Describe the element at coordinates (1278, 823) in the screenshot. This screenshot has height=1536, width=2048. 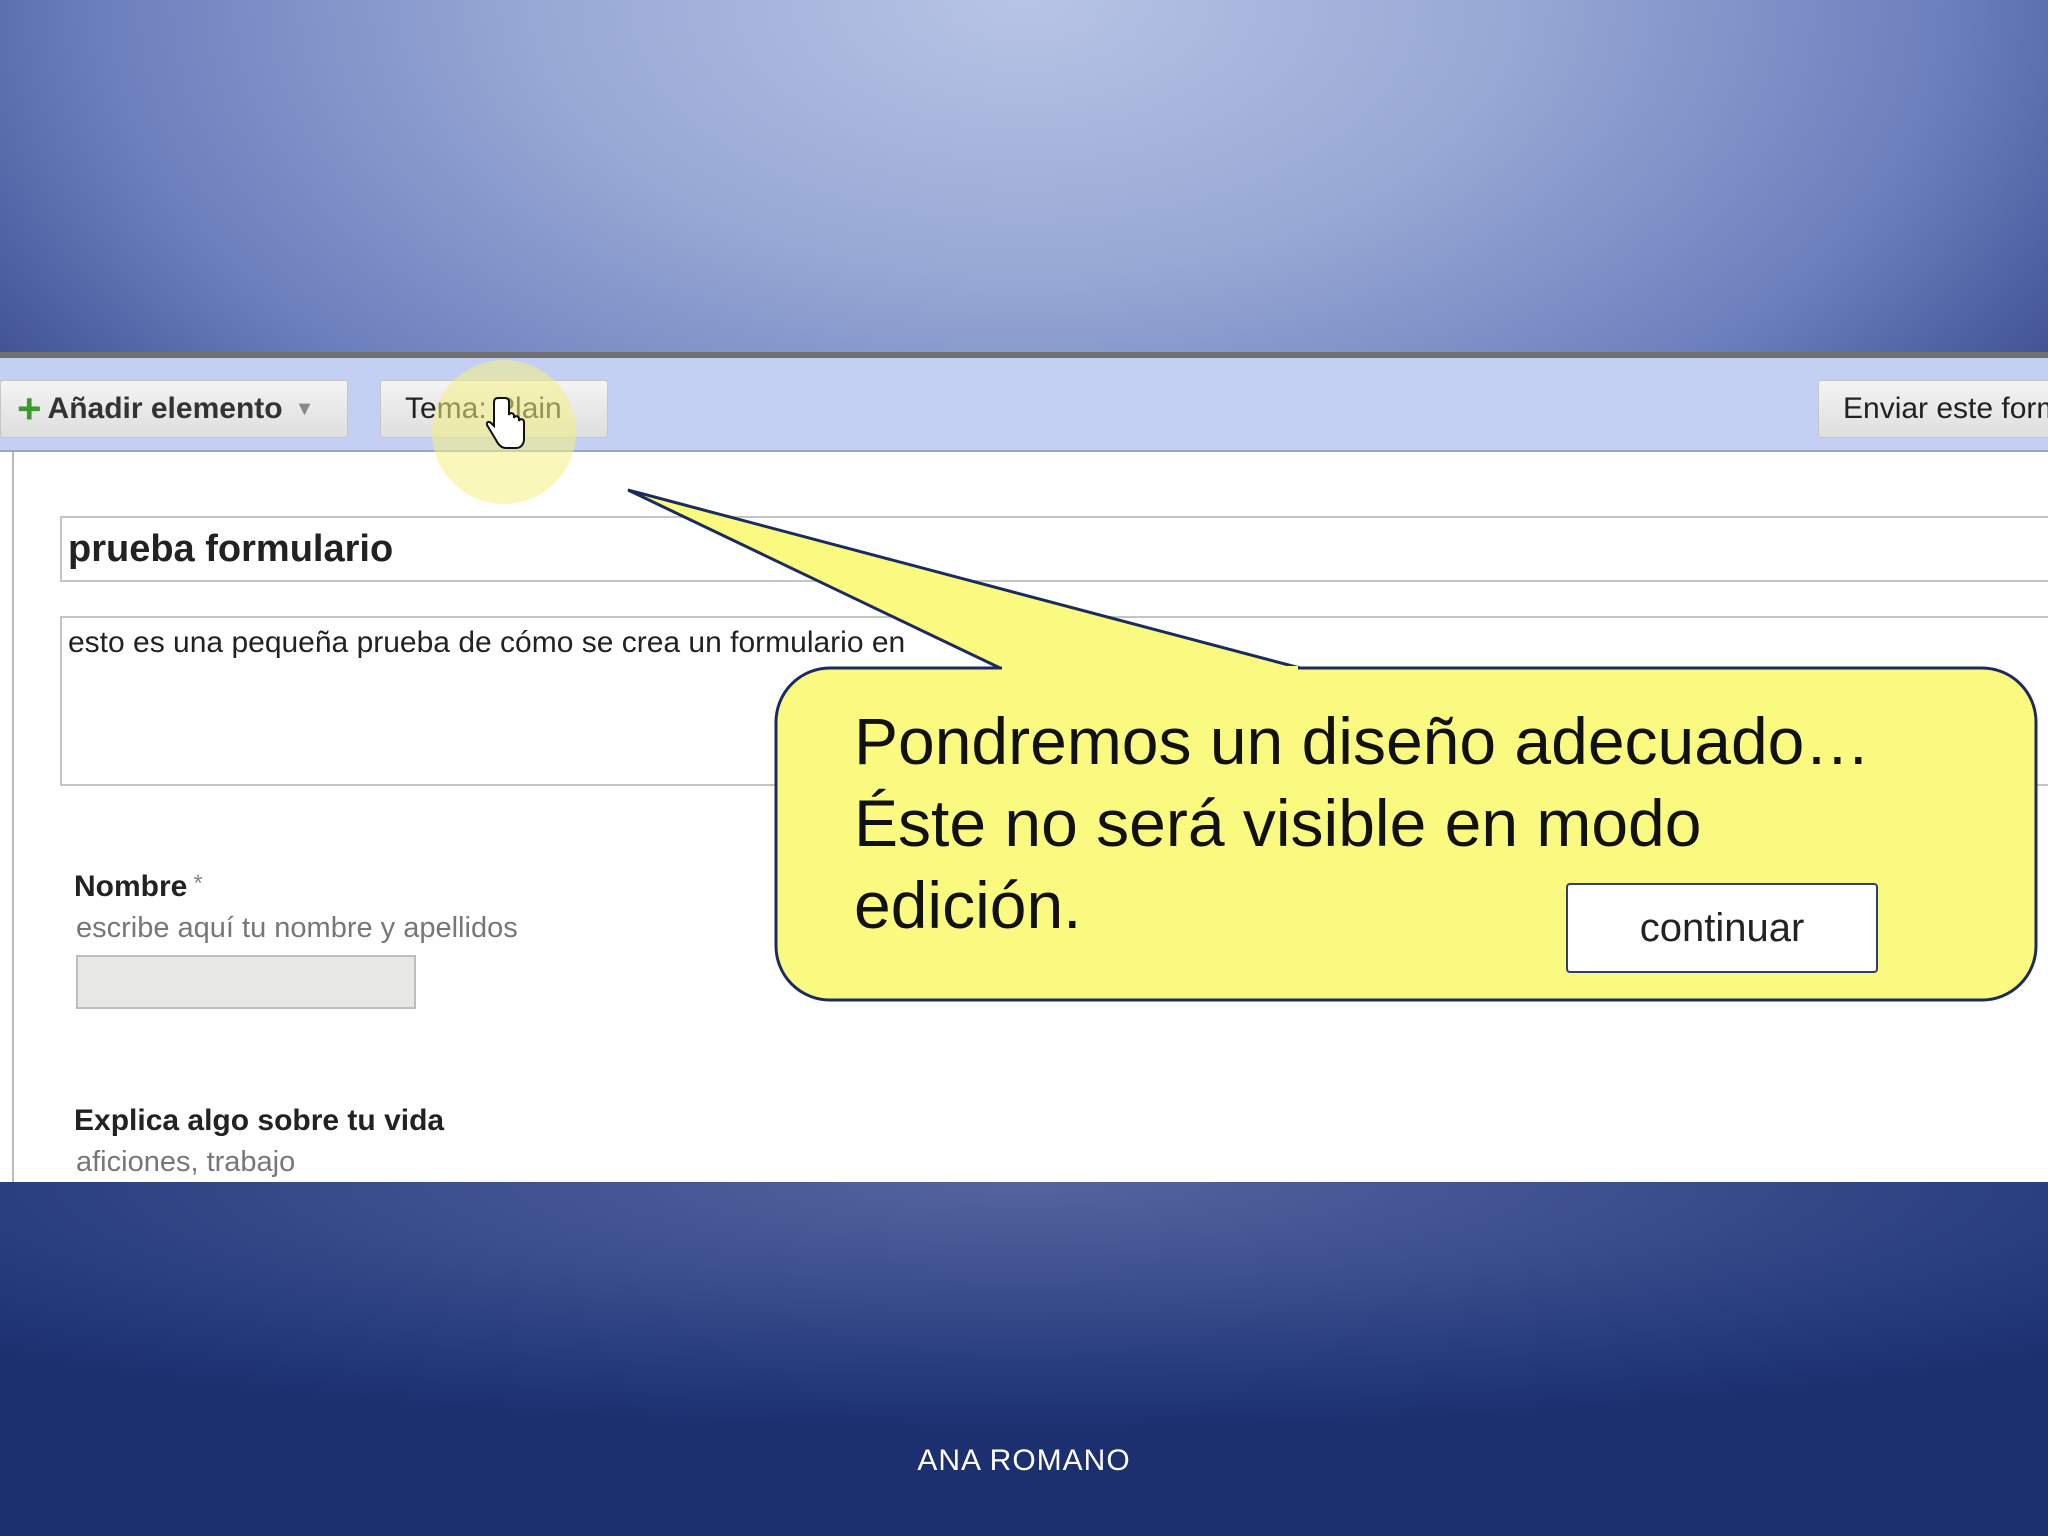
I see `callout-line-2: Éste no será visible en modo` at that location.